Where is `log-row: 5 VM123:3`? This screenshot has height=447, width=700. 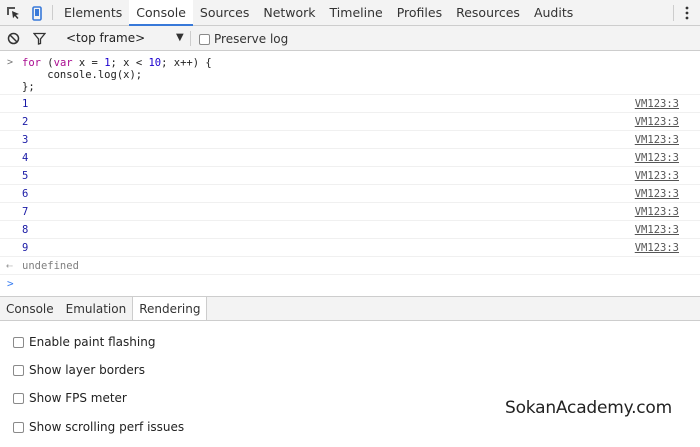 log-row: 5 VM123:3 is located at coordinates (350, 176).